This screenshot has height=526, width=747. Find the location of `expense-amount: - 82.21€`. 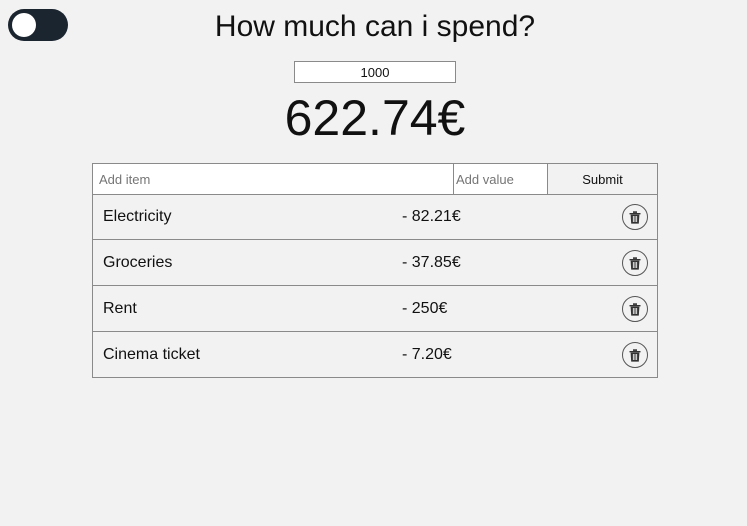

expense-amount: - 82.21€ is located at coordinates (431, 216).